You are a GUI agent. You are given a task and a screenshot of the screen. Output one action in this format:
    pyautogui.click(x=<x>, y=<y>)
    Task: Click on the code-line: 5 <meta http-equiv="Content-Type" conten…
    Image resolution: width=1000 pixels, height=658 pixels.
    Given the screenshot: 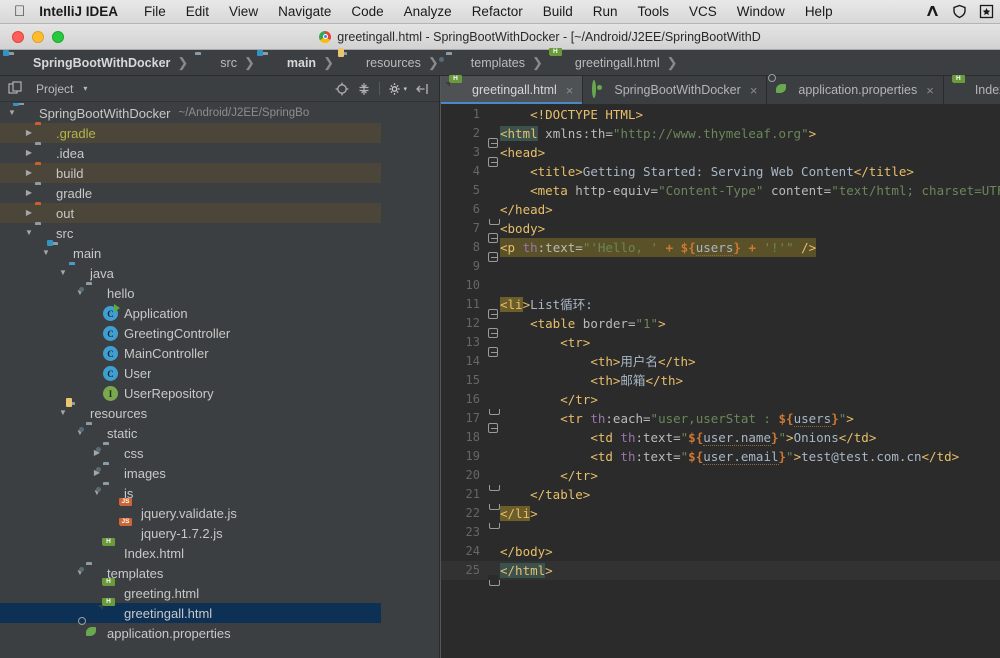 What is the action you would take?
    pyautogui.click(x=720, y=190)
    